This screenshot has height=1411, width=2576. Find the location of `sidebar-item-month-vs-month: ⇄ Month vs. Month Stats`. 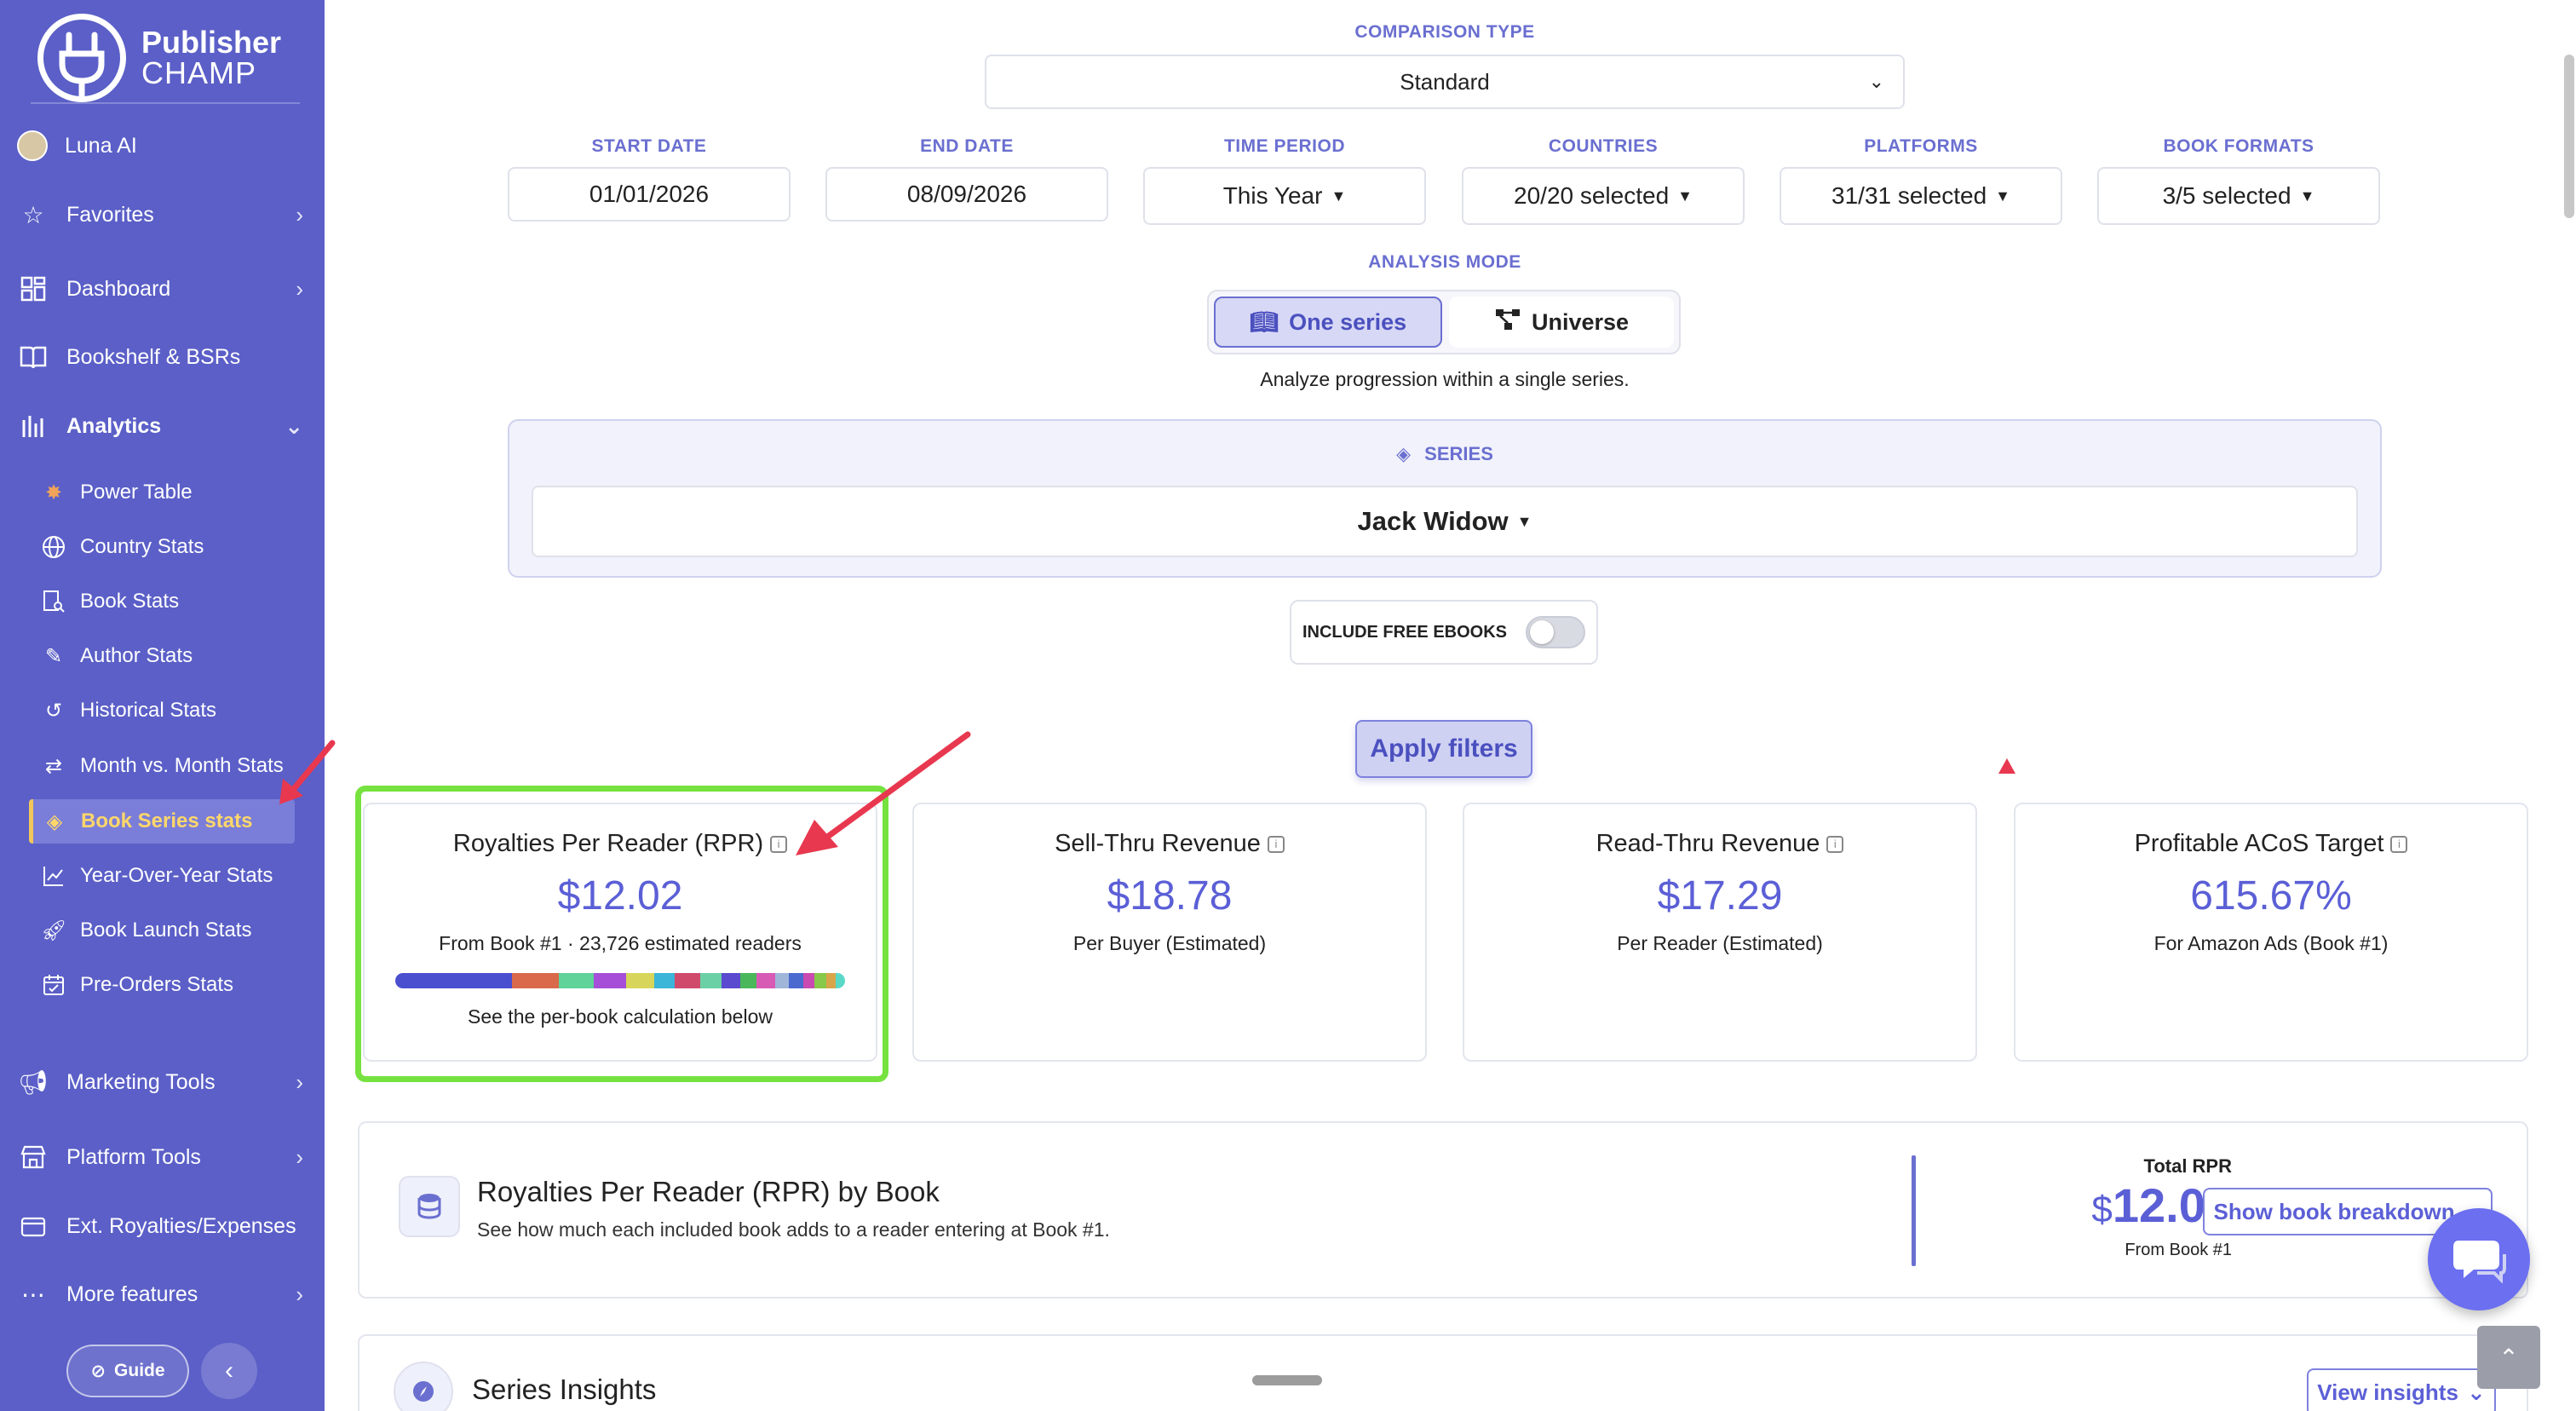

sidebar-item-month-vs-month: ⇄ Month vs. Month Stats is located at coordinates (171, 766).